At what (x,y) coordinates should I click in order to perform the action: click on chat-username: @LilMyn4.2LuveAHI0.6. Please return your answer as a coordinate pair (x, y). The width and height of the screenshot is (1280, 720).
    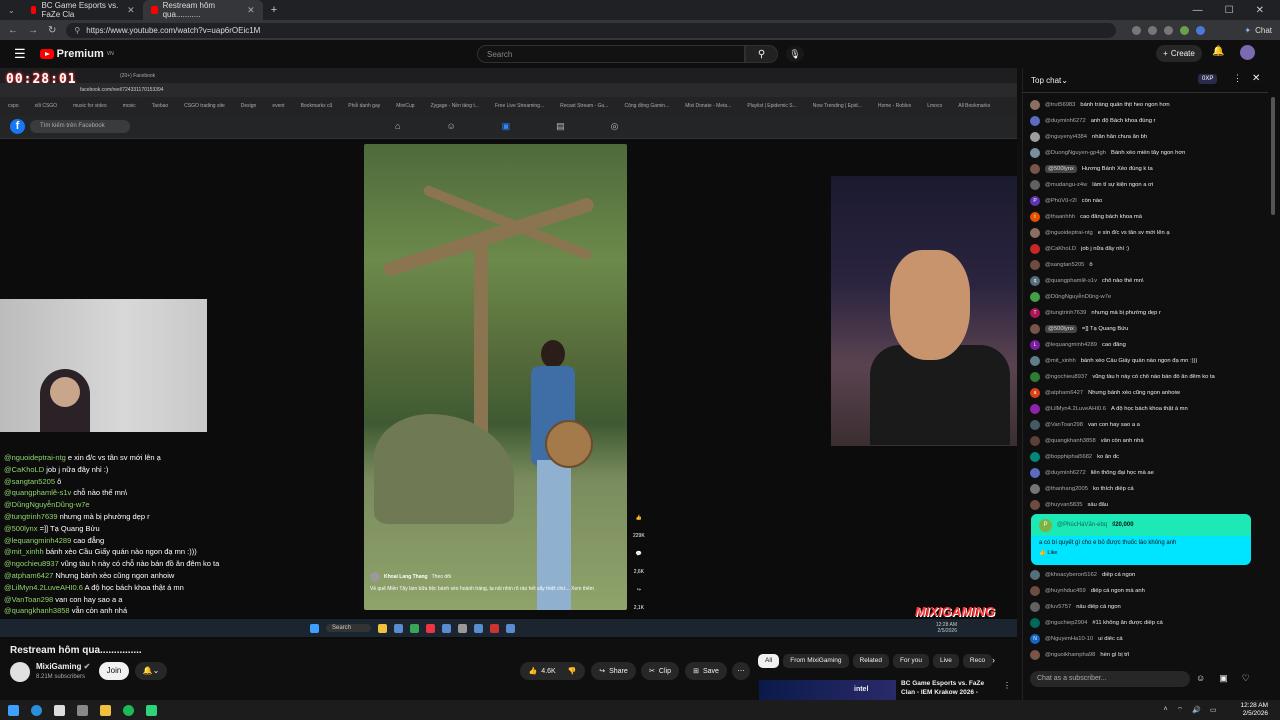
    Looking at the image, I should click on (1075, 409).